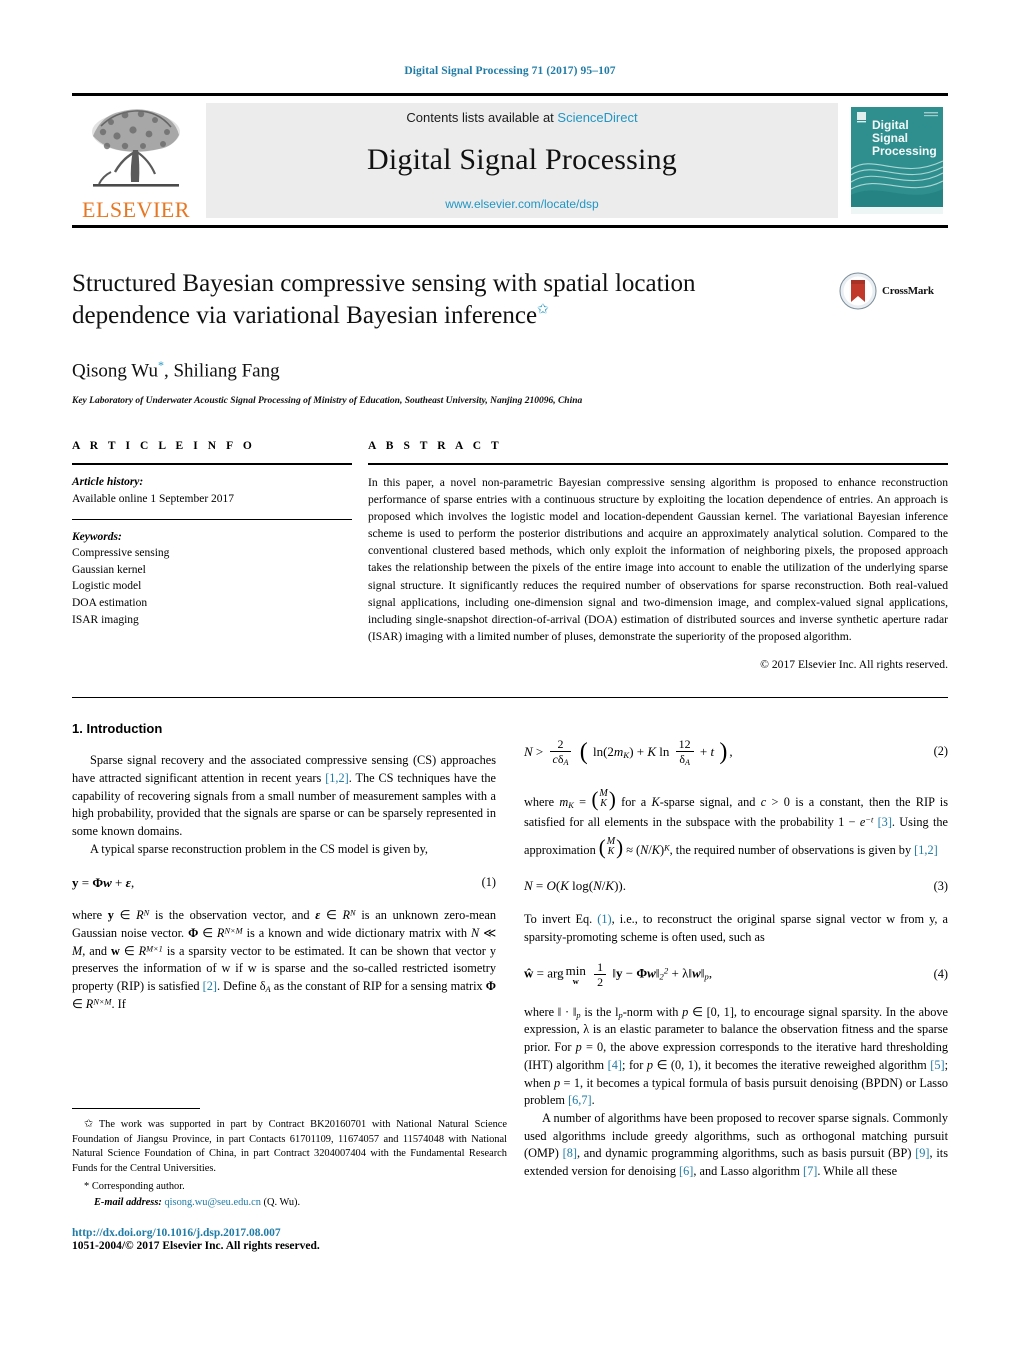 This screenshot has width=1020, height=1351. Describe the element at coordinates (522, 159) in the screenshot. I see `journal-title: Digital Signal Processing` at that location.